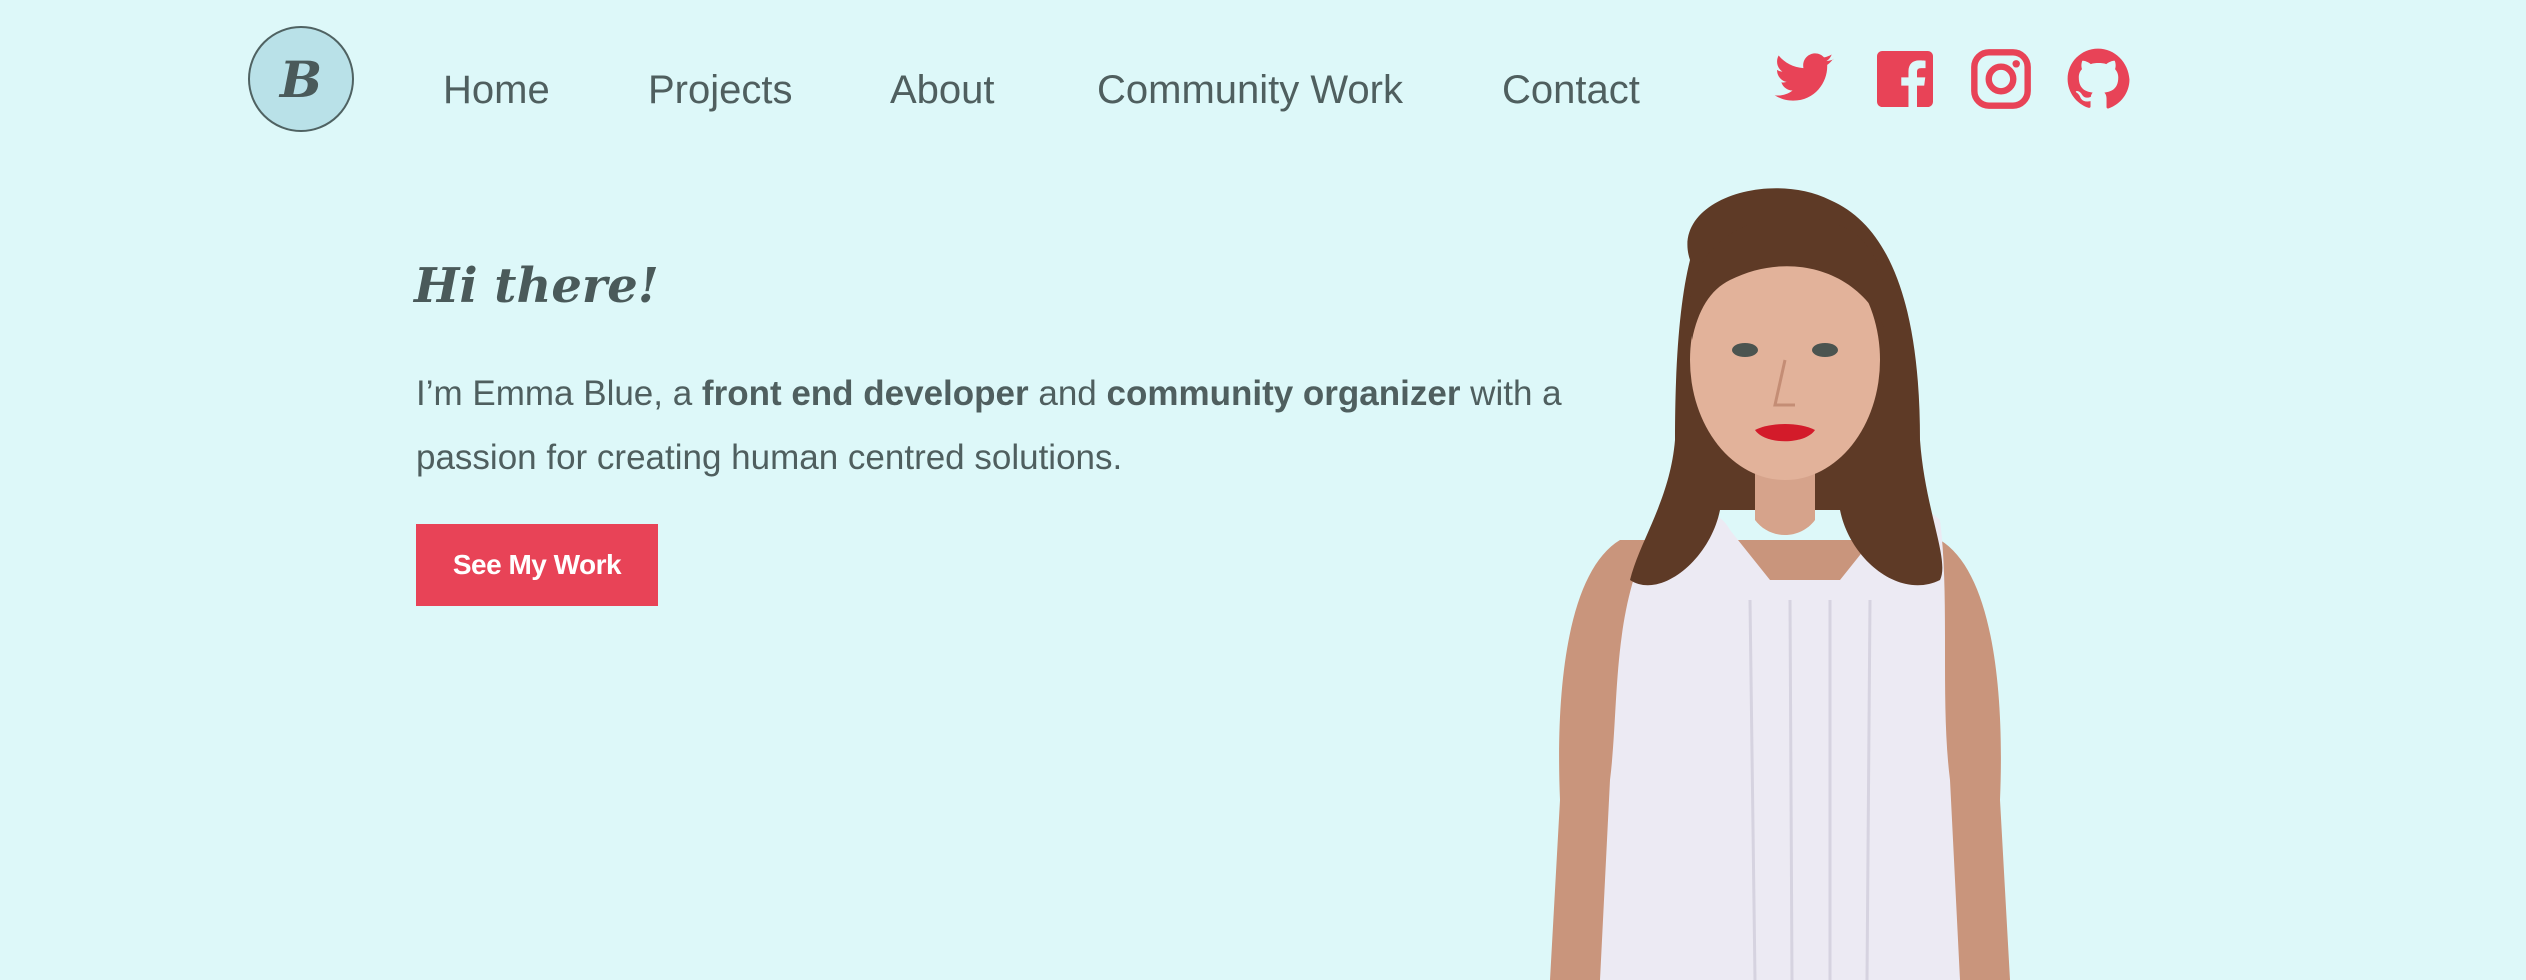 The height and width of the screenshot is (980, 2526). Describe the element at coordinates (559, 393) in the screenshot. I see `intro-prefix: I’m Emma Blue, a` at that location.